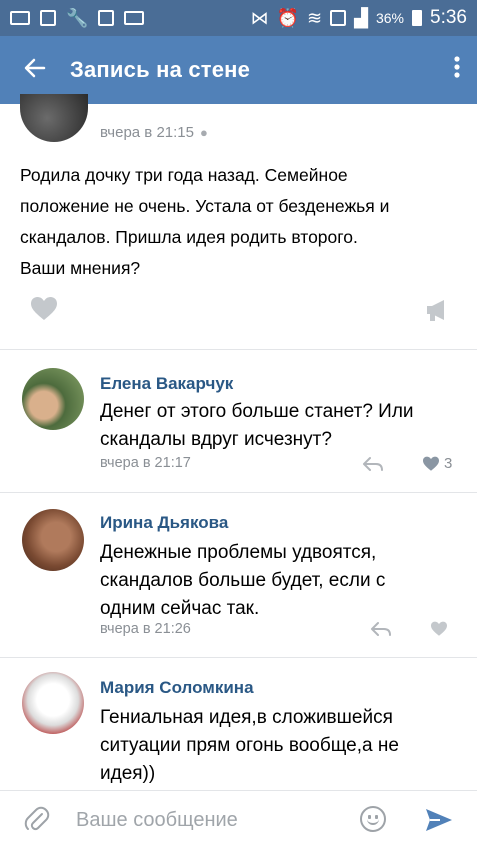  I want to click on mail-icon, so click(134, 18).